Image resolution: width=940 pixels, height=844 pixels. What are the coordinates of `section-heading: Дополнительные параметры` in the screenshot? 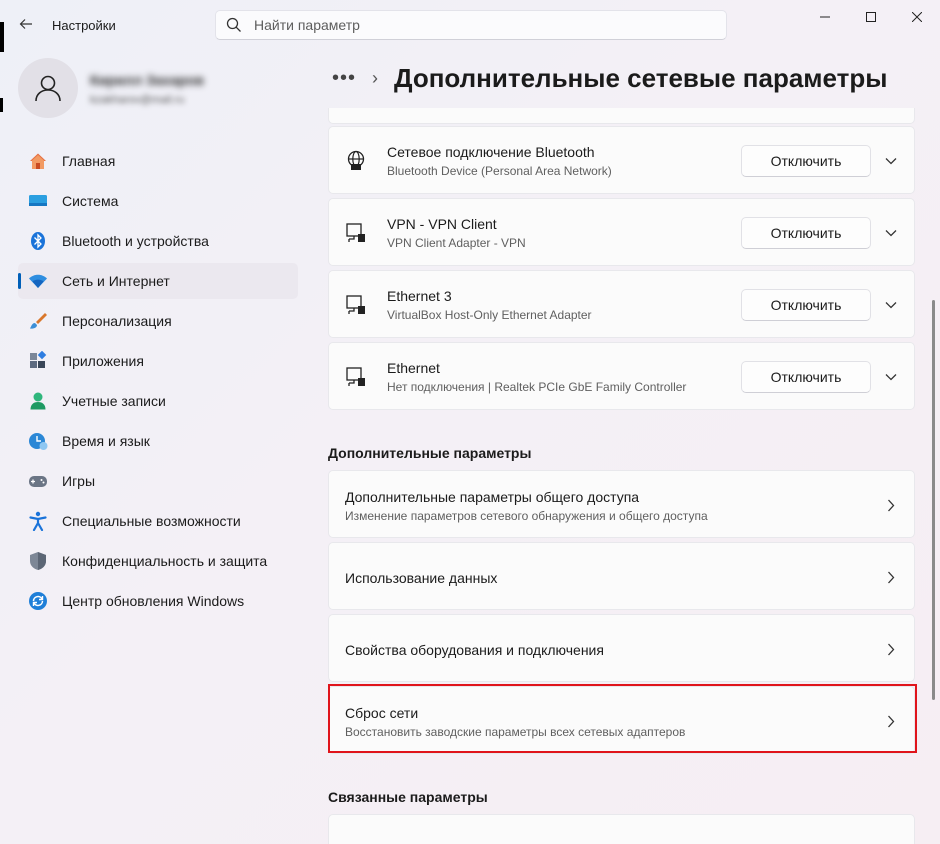 It's located at (430, 453).